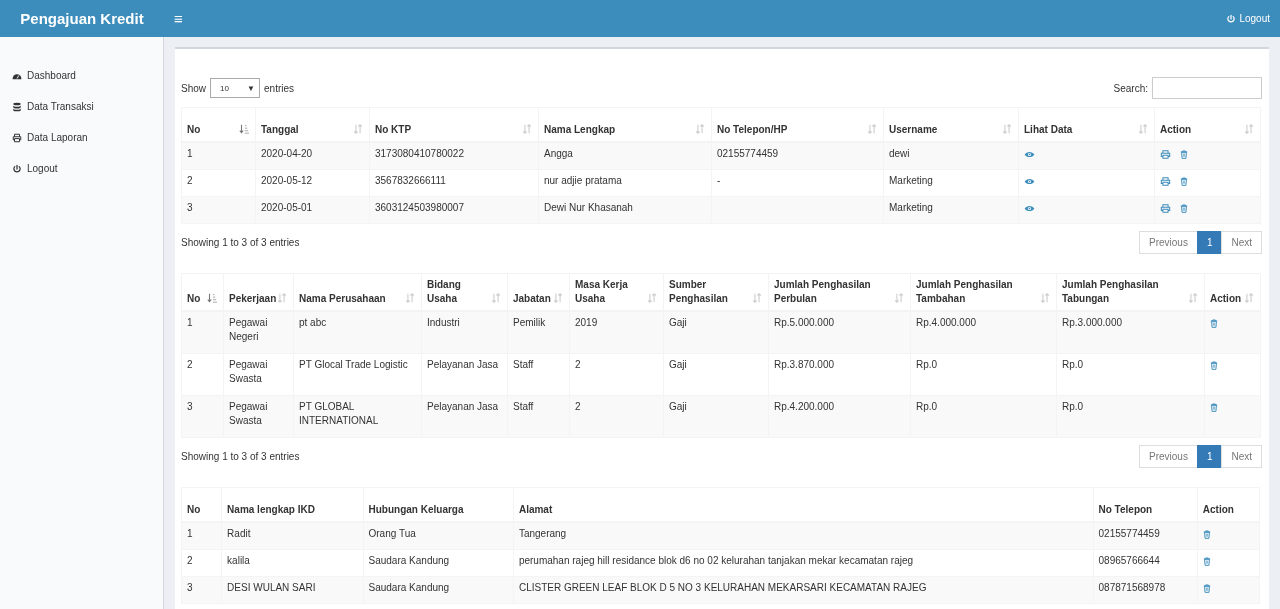  Describe the element at coordinates (625, 210) in the screenshot. I see `table-cell: Dewi Nur Khasanah` at that location.